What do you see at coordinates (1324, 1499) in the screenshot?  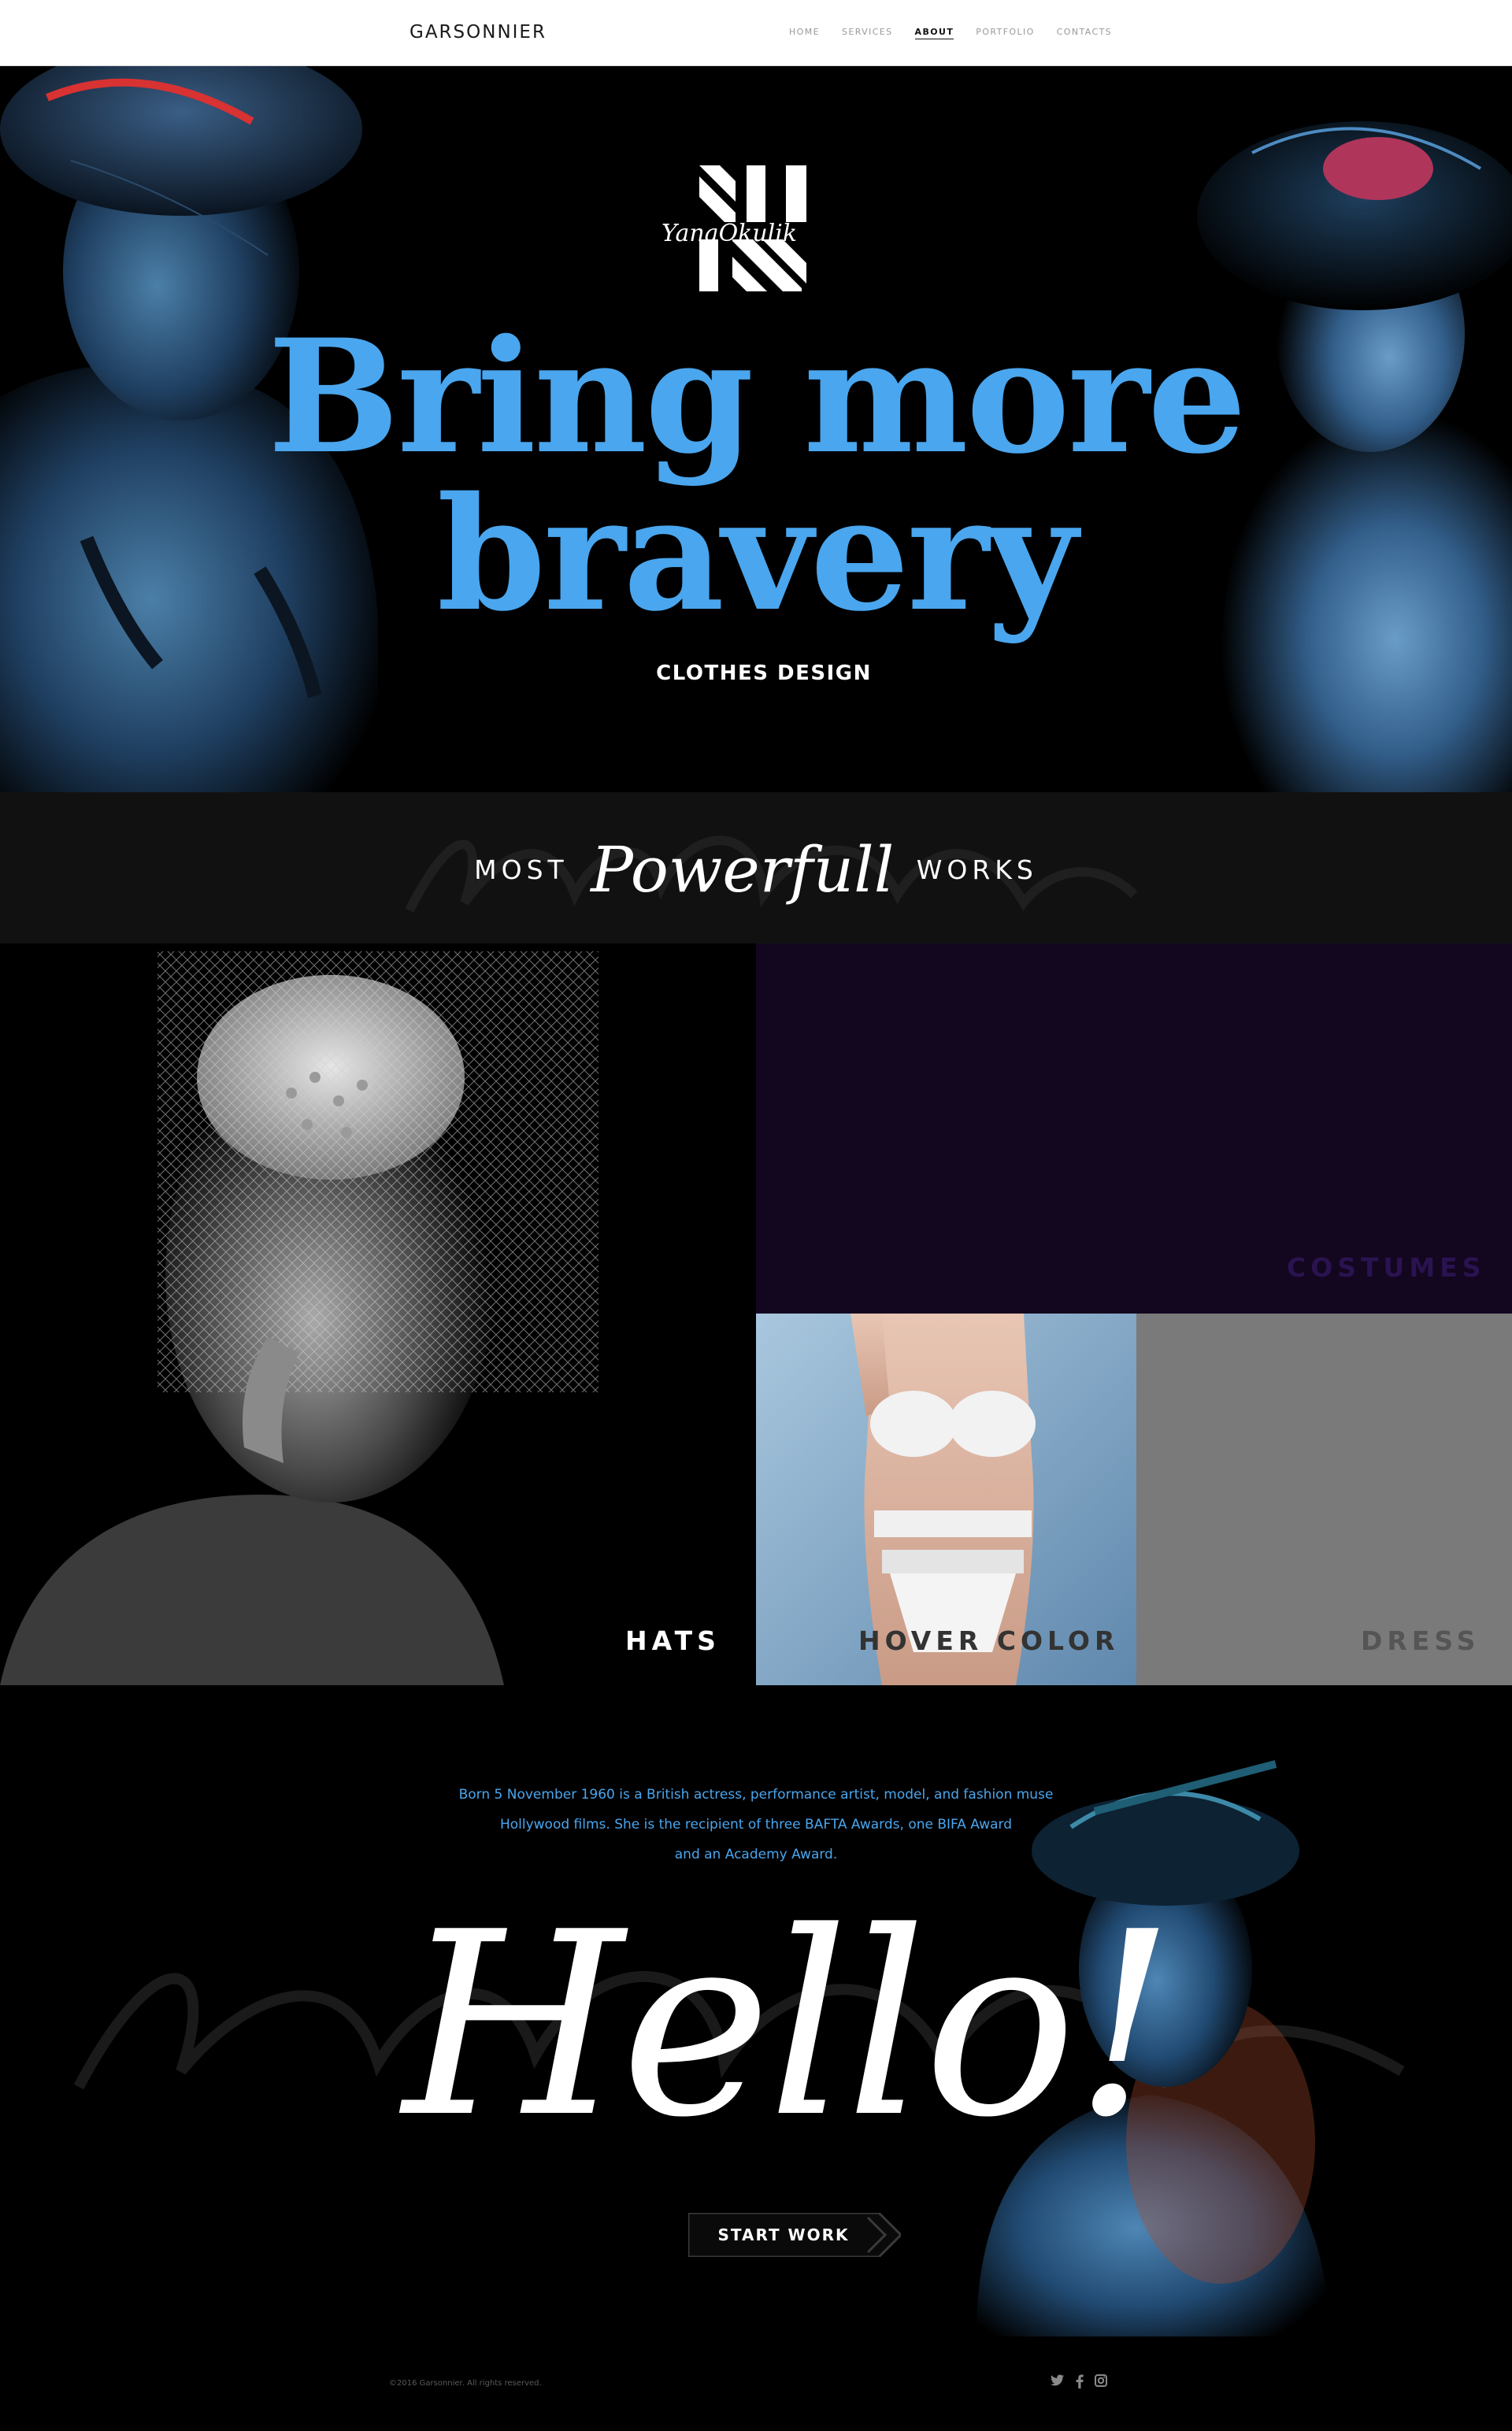 I see `portfolio-tile-dress: DRESS` at bounding box center [1324, 1499].